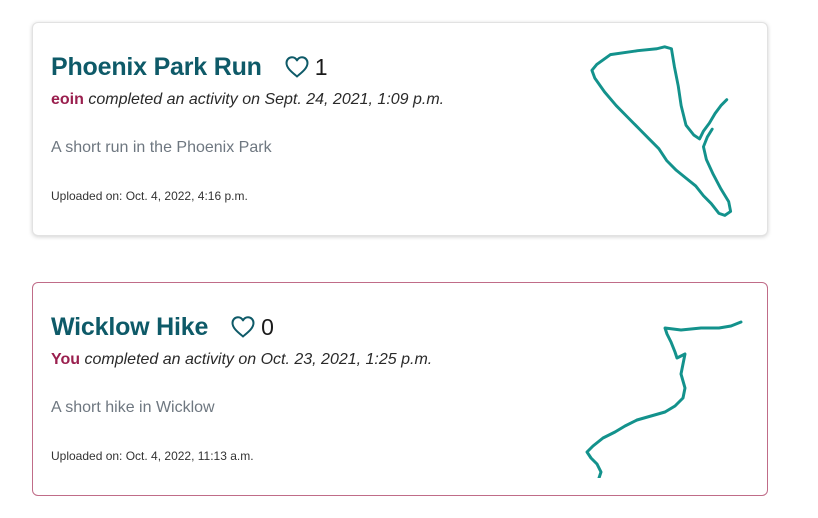 The image size is (818, 518). I want to click on activity-header: Phoenix Park Run 1, so click(189, 67).